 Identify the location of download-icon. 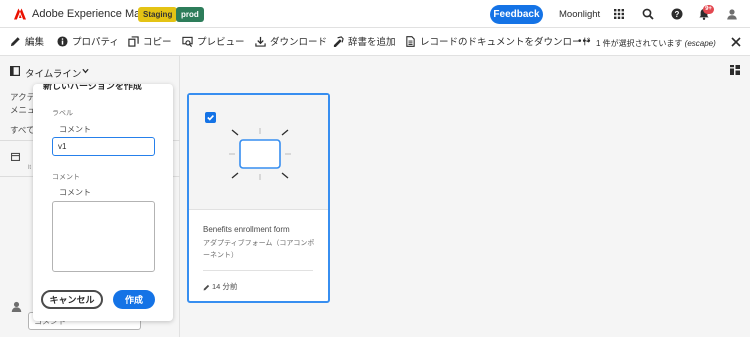
(260, 41).